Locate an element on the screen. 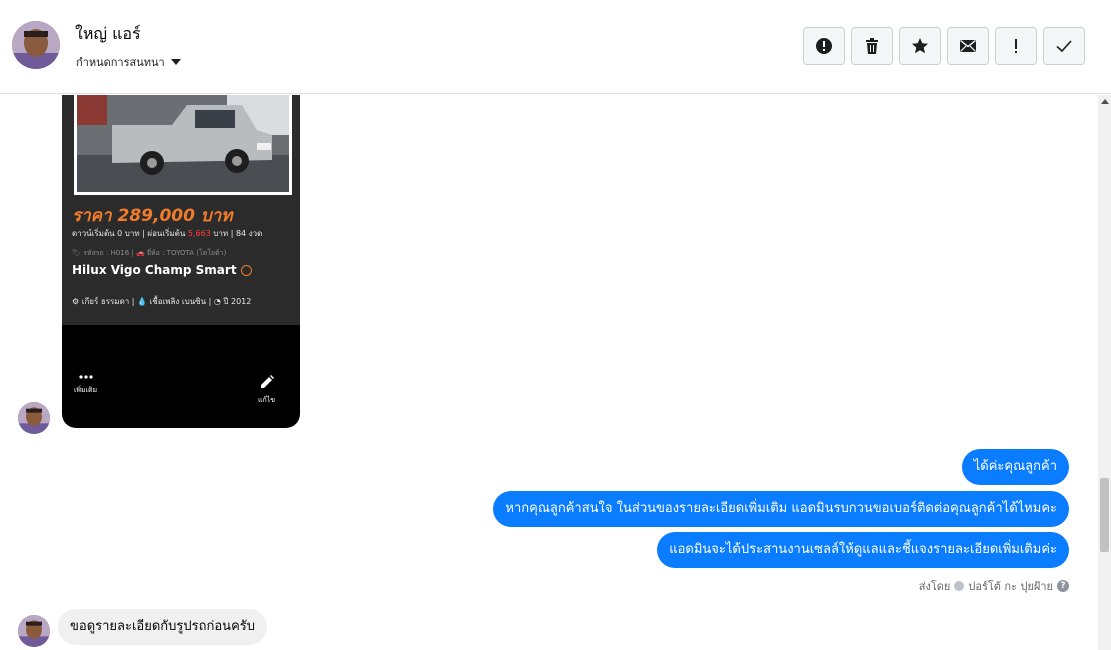 The height and width of the screenshot is (650, 1111). terms-suffix: บาท | 84 งวด is located at coordinates (236, 233).